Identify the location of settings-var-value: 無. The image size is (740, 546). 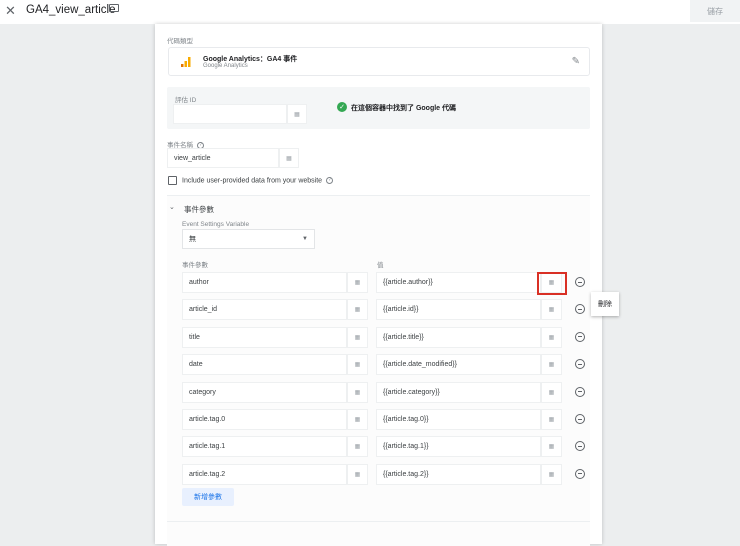
(192, 239).